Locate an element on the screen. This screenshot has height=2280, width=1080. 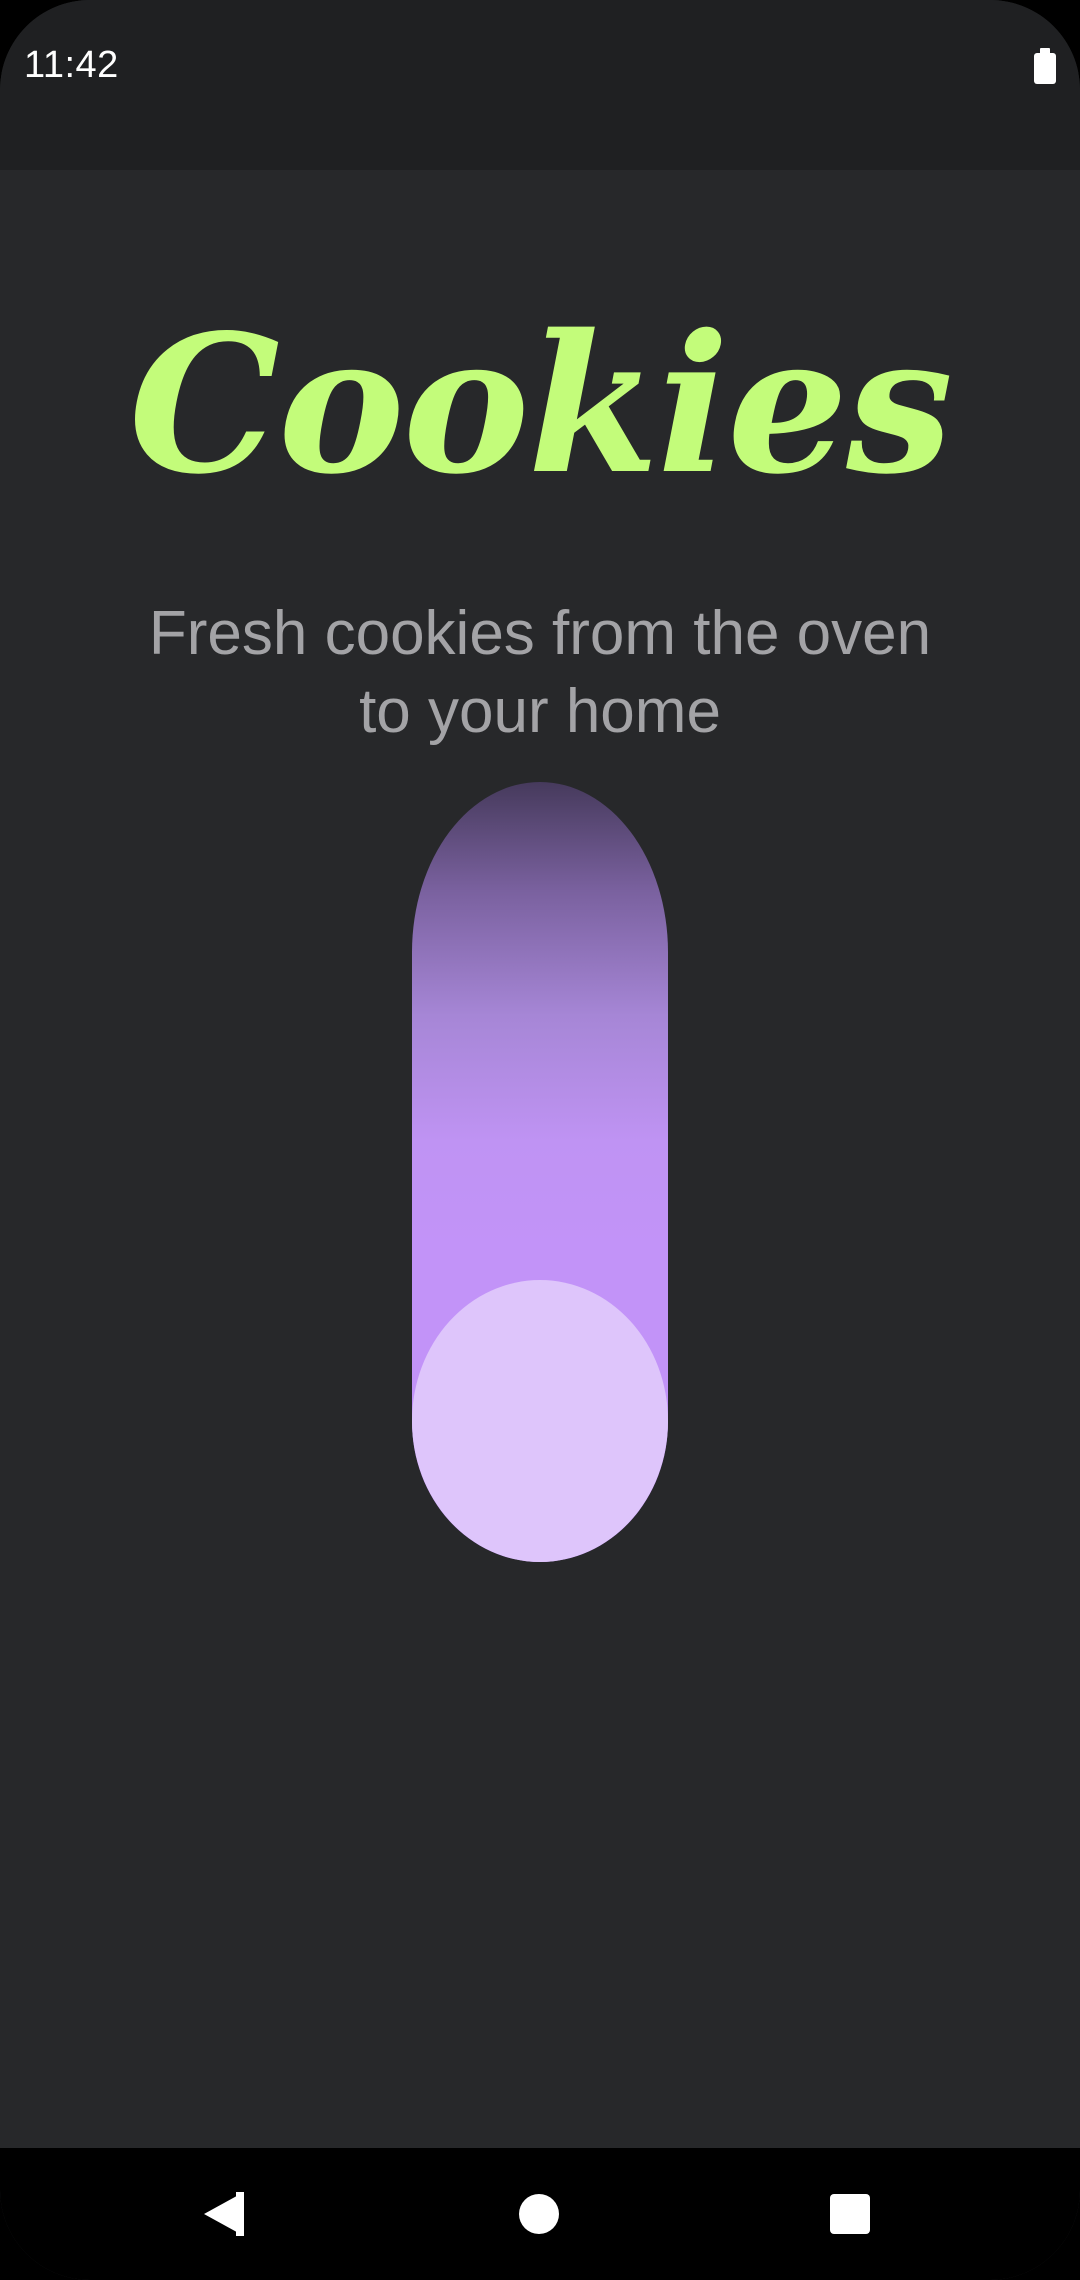
status-bar: 11:42 is located at coordinates (540, 85).